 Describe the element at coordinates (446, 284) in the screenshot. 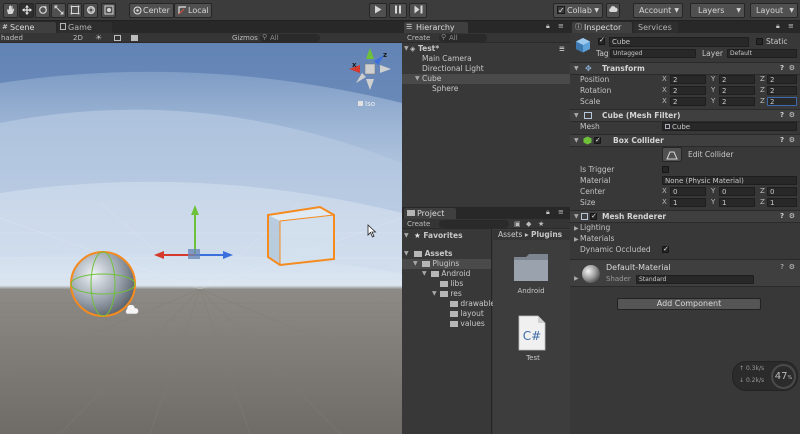

I see `folder-libs: libs` at that location.